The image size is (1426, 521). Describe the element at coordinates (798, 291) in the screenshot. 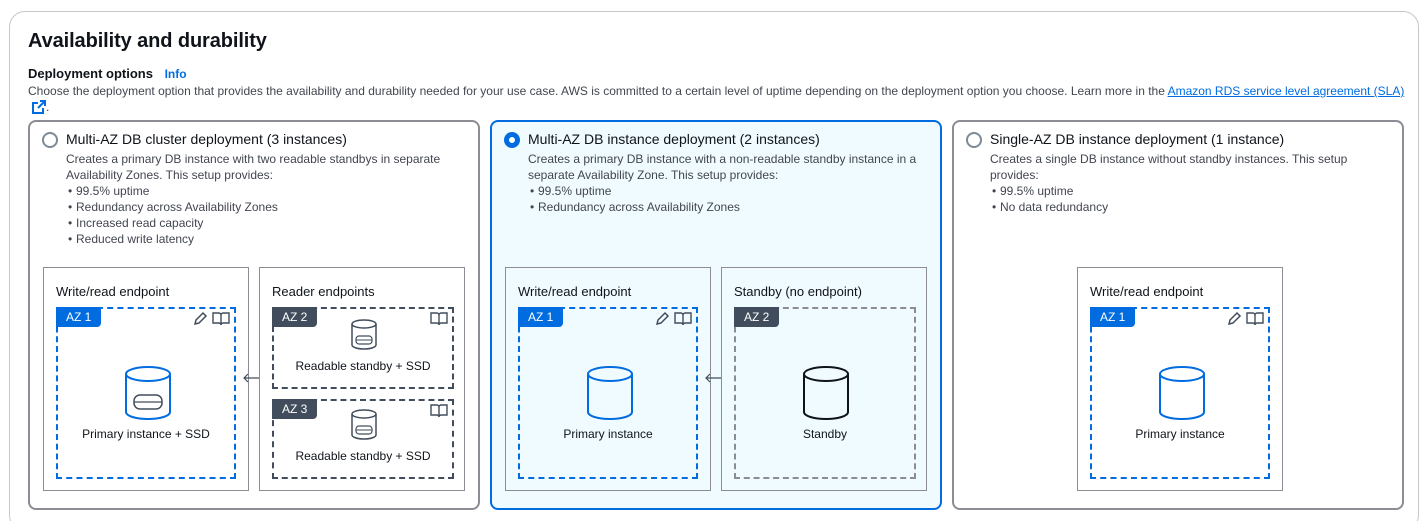

I see `endpoint-title: Standby (no endpoint)` at that location.